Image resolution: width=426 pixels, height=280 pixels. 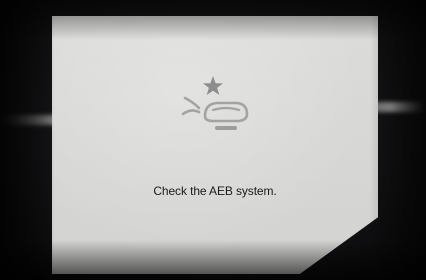 I want to click on radar-wave-icon, so click(x=192, y=103).